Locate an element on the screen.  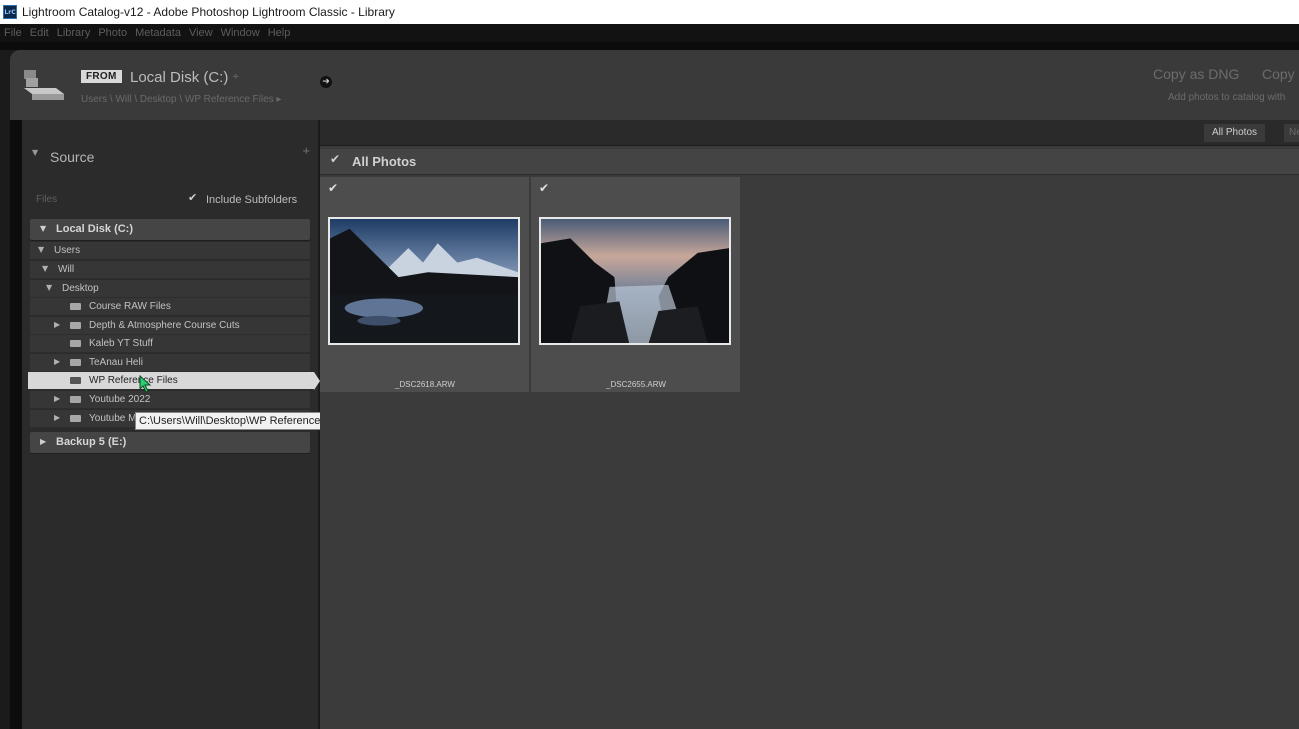
collapse-triangle-icon: ▼ is located at coordinates (35, 152).